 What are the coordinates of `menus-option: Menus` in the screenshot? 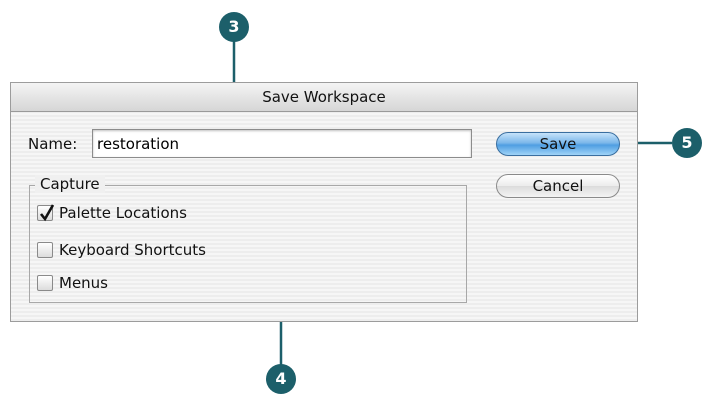 It's located at (72, 283).